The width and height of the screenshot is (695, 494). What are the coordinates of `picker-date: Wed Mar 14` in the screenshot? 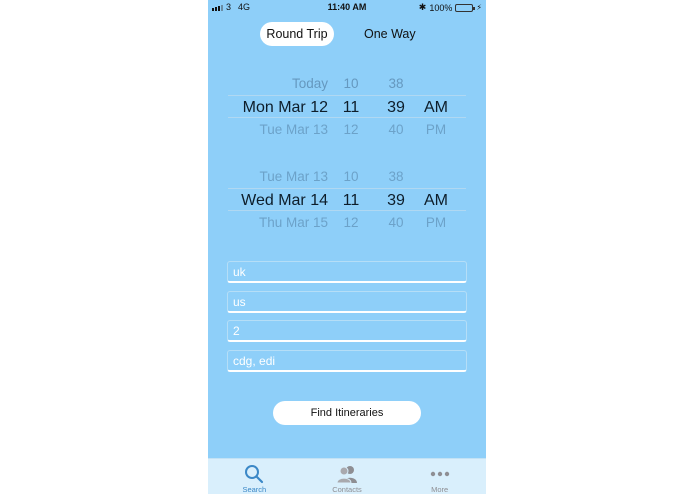 It's located at (284, 200).